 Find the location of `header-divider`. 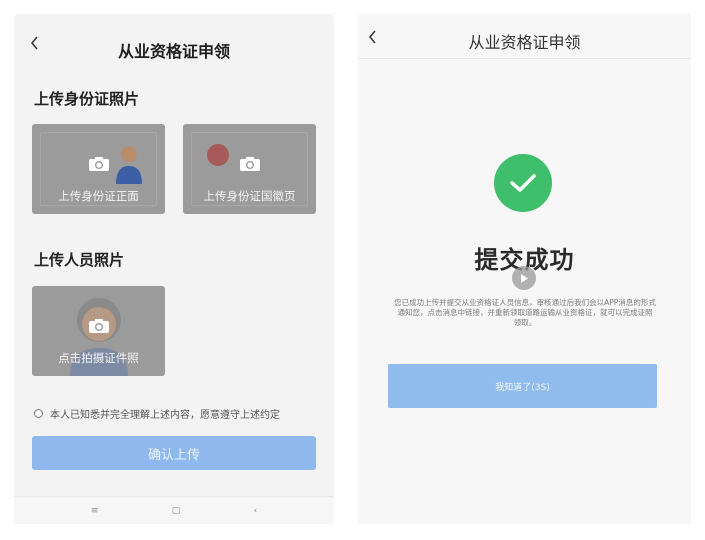

header-divider is located at coordinates (524, 58).